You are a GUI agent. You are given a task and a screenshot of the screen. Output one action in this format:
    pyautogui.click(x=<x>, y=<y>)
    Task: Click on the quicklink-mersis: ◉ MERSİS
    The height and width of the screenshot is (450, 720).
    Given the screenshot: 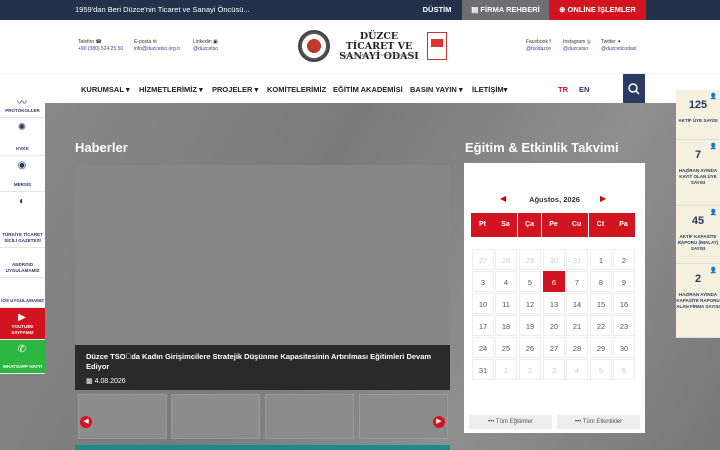 What is the action you would take?
    pyautogui.click(x=22, y=174)
    